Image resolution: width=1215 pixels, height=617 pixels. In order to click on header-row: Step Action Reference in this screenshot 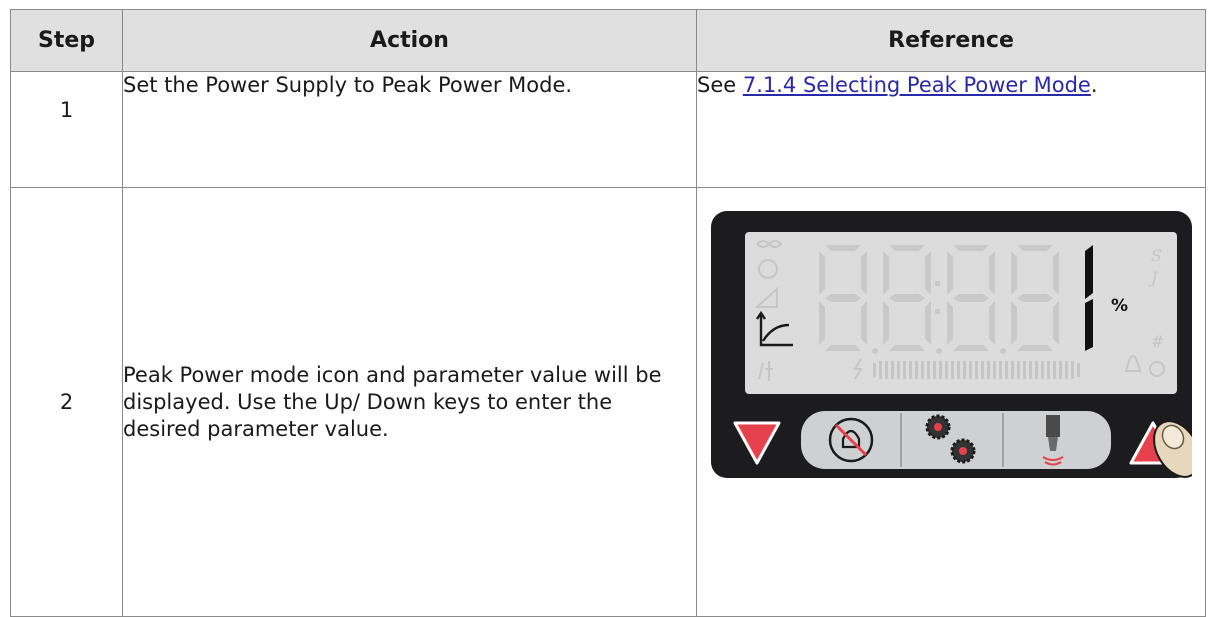, I will do `click(608, 40)`.